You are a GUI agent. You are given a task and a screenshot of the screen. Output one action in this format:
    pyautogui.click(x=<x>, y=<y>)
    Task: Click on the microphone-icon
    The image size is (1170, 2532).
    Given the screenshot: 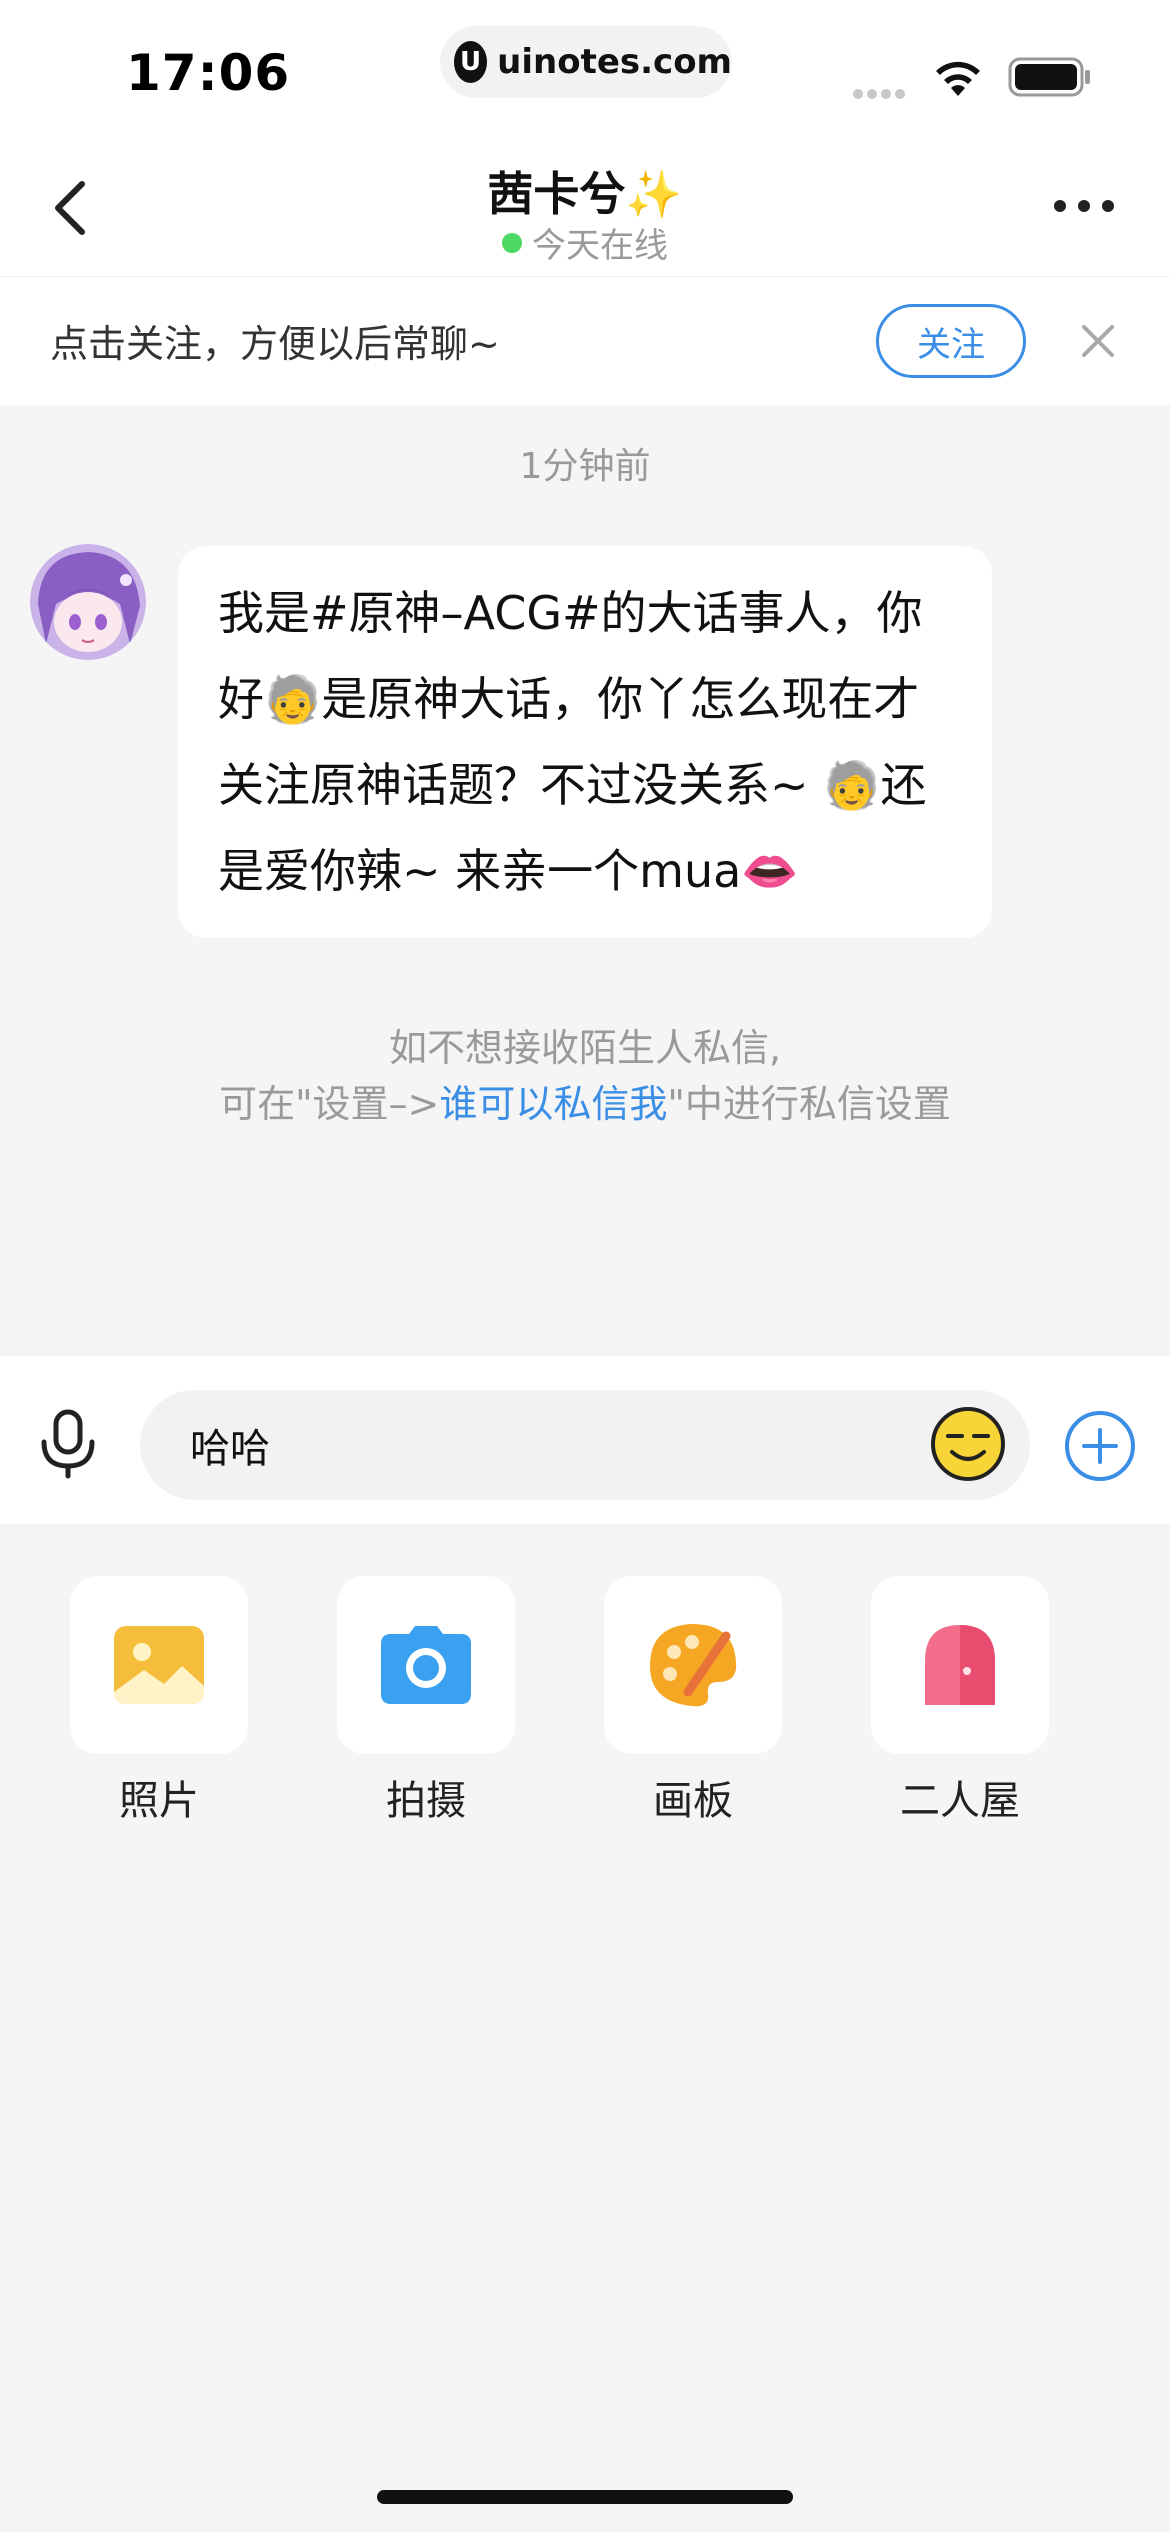 What is the action you would take?
    pyautogui.click(x=68, y=1444)
    